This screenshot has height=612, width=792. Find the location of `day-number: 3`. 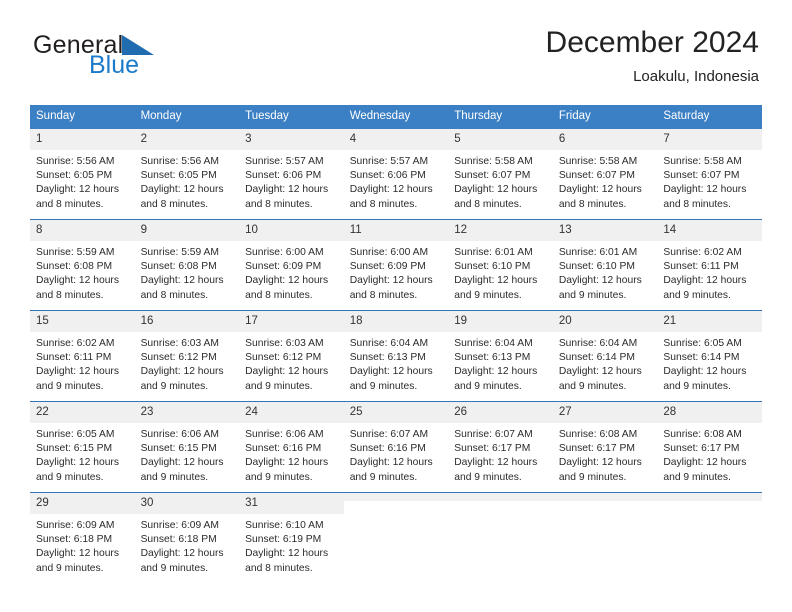

day-number: 3 is located at coordinates (291, 139).